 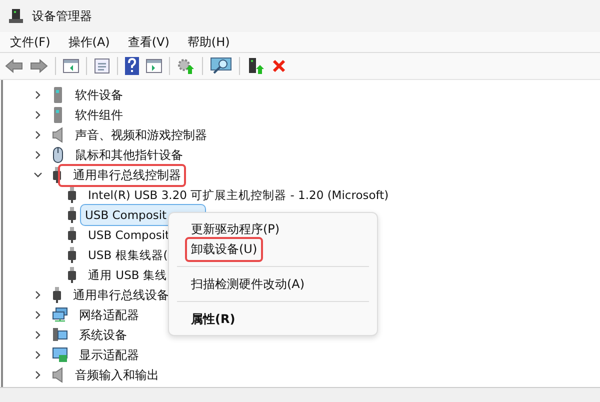 What do you see at coordinates (279, 66) in the screenshot?
I see `close-icon` at bounding box center [279, 66].